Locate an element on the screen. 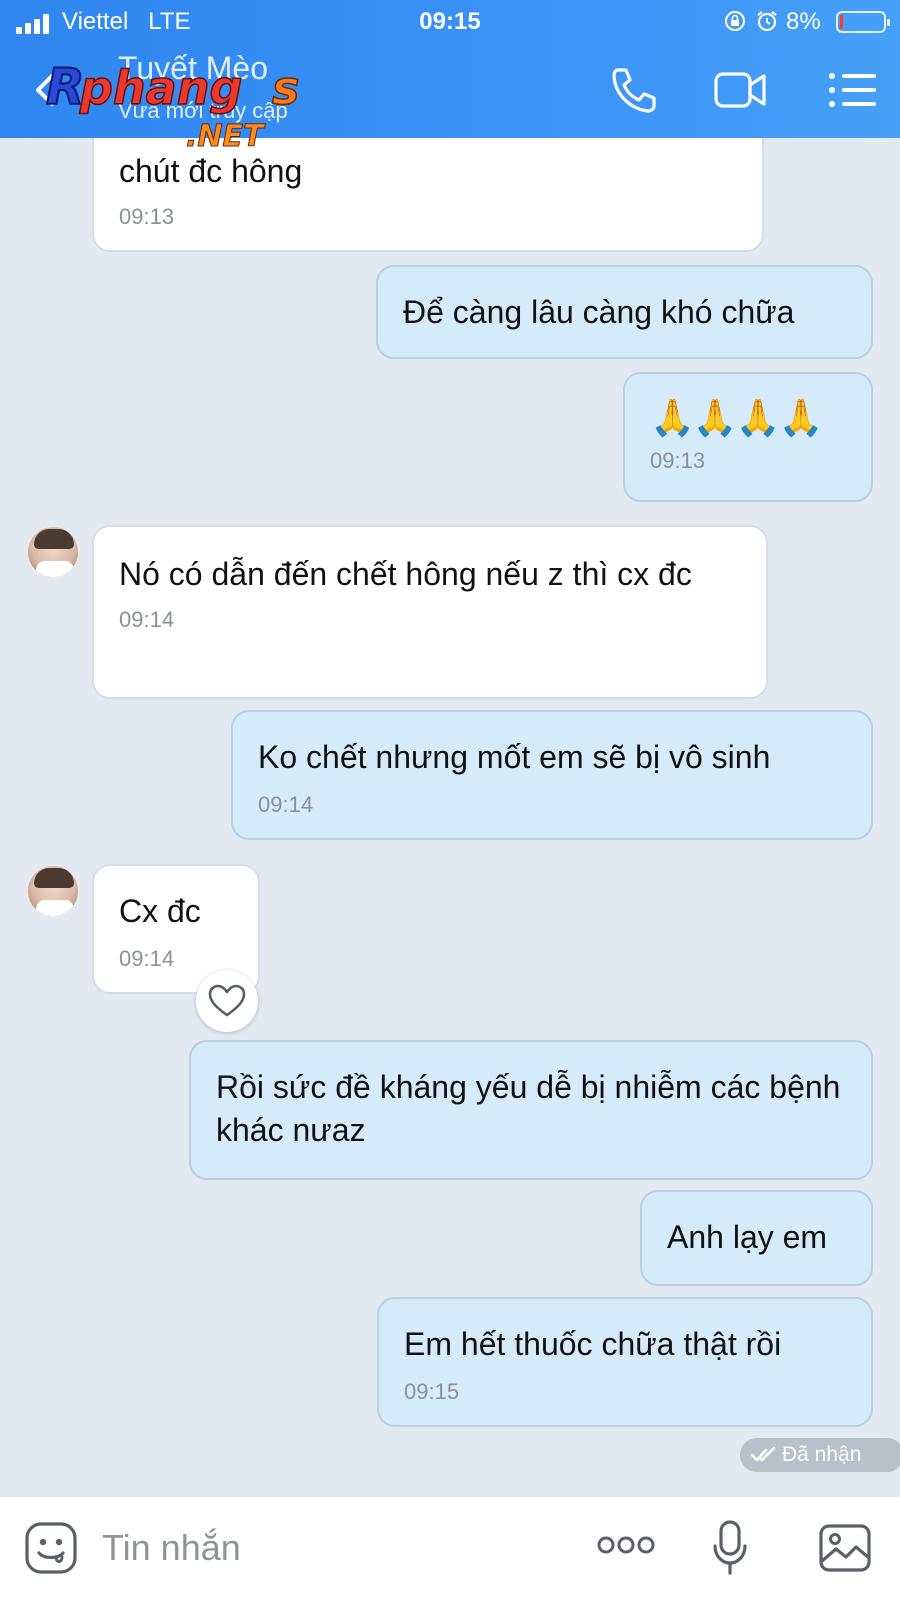 The image size is (900, 1600). message-text: 🙏🙏🙏🙏 is located at coordinates (736, 417).